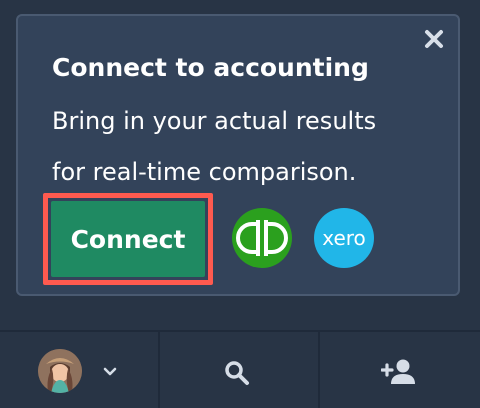 Image resolution: width=480 pixels, height=408 pixels. What do you see at coordinates (237, 373) in the screenshot?
I see `search-icon` at bounding box center [237, 373].